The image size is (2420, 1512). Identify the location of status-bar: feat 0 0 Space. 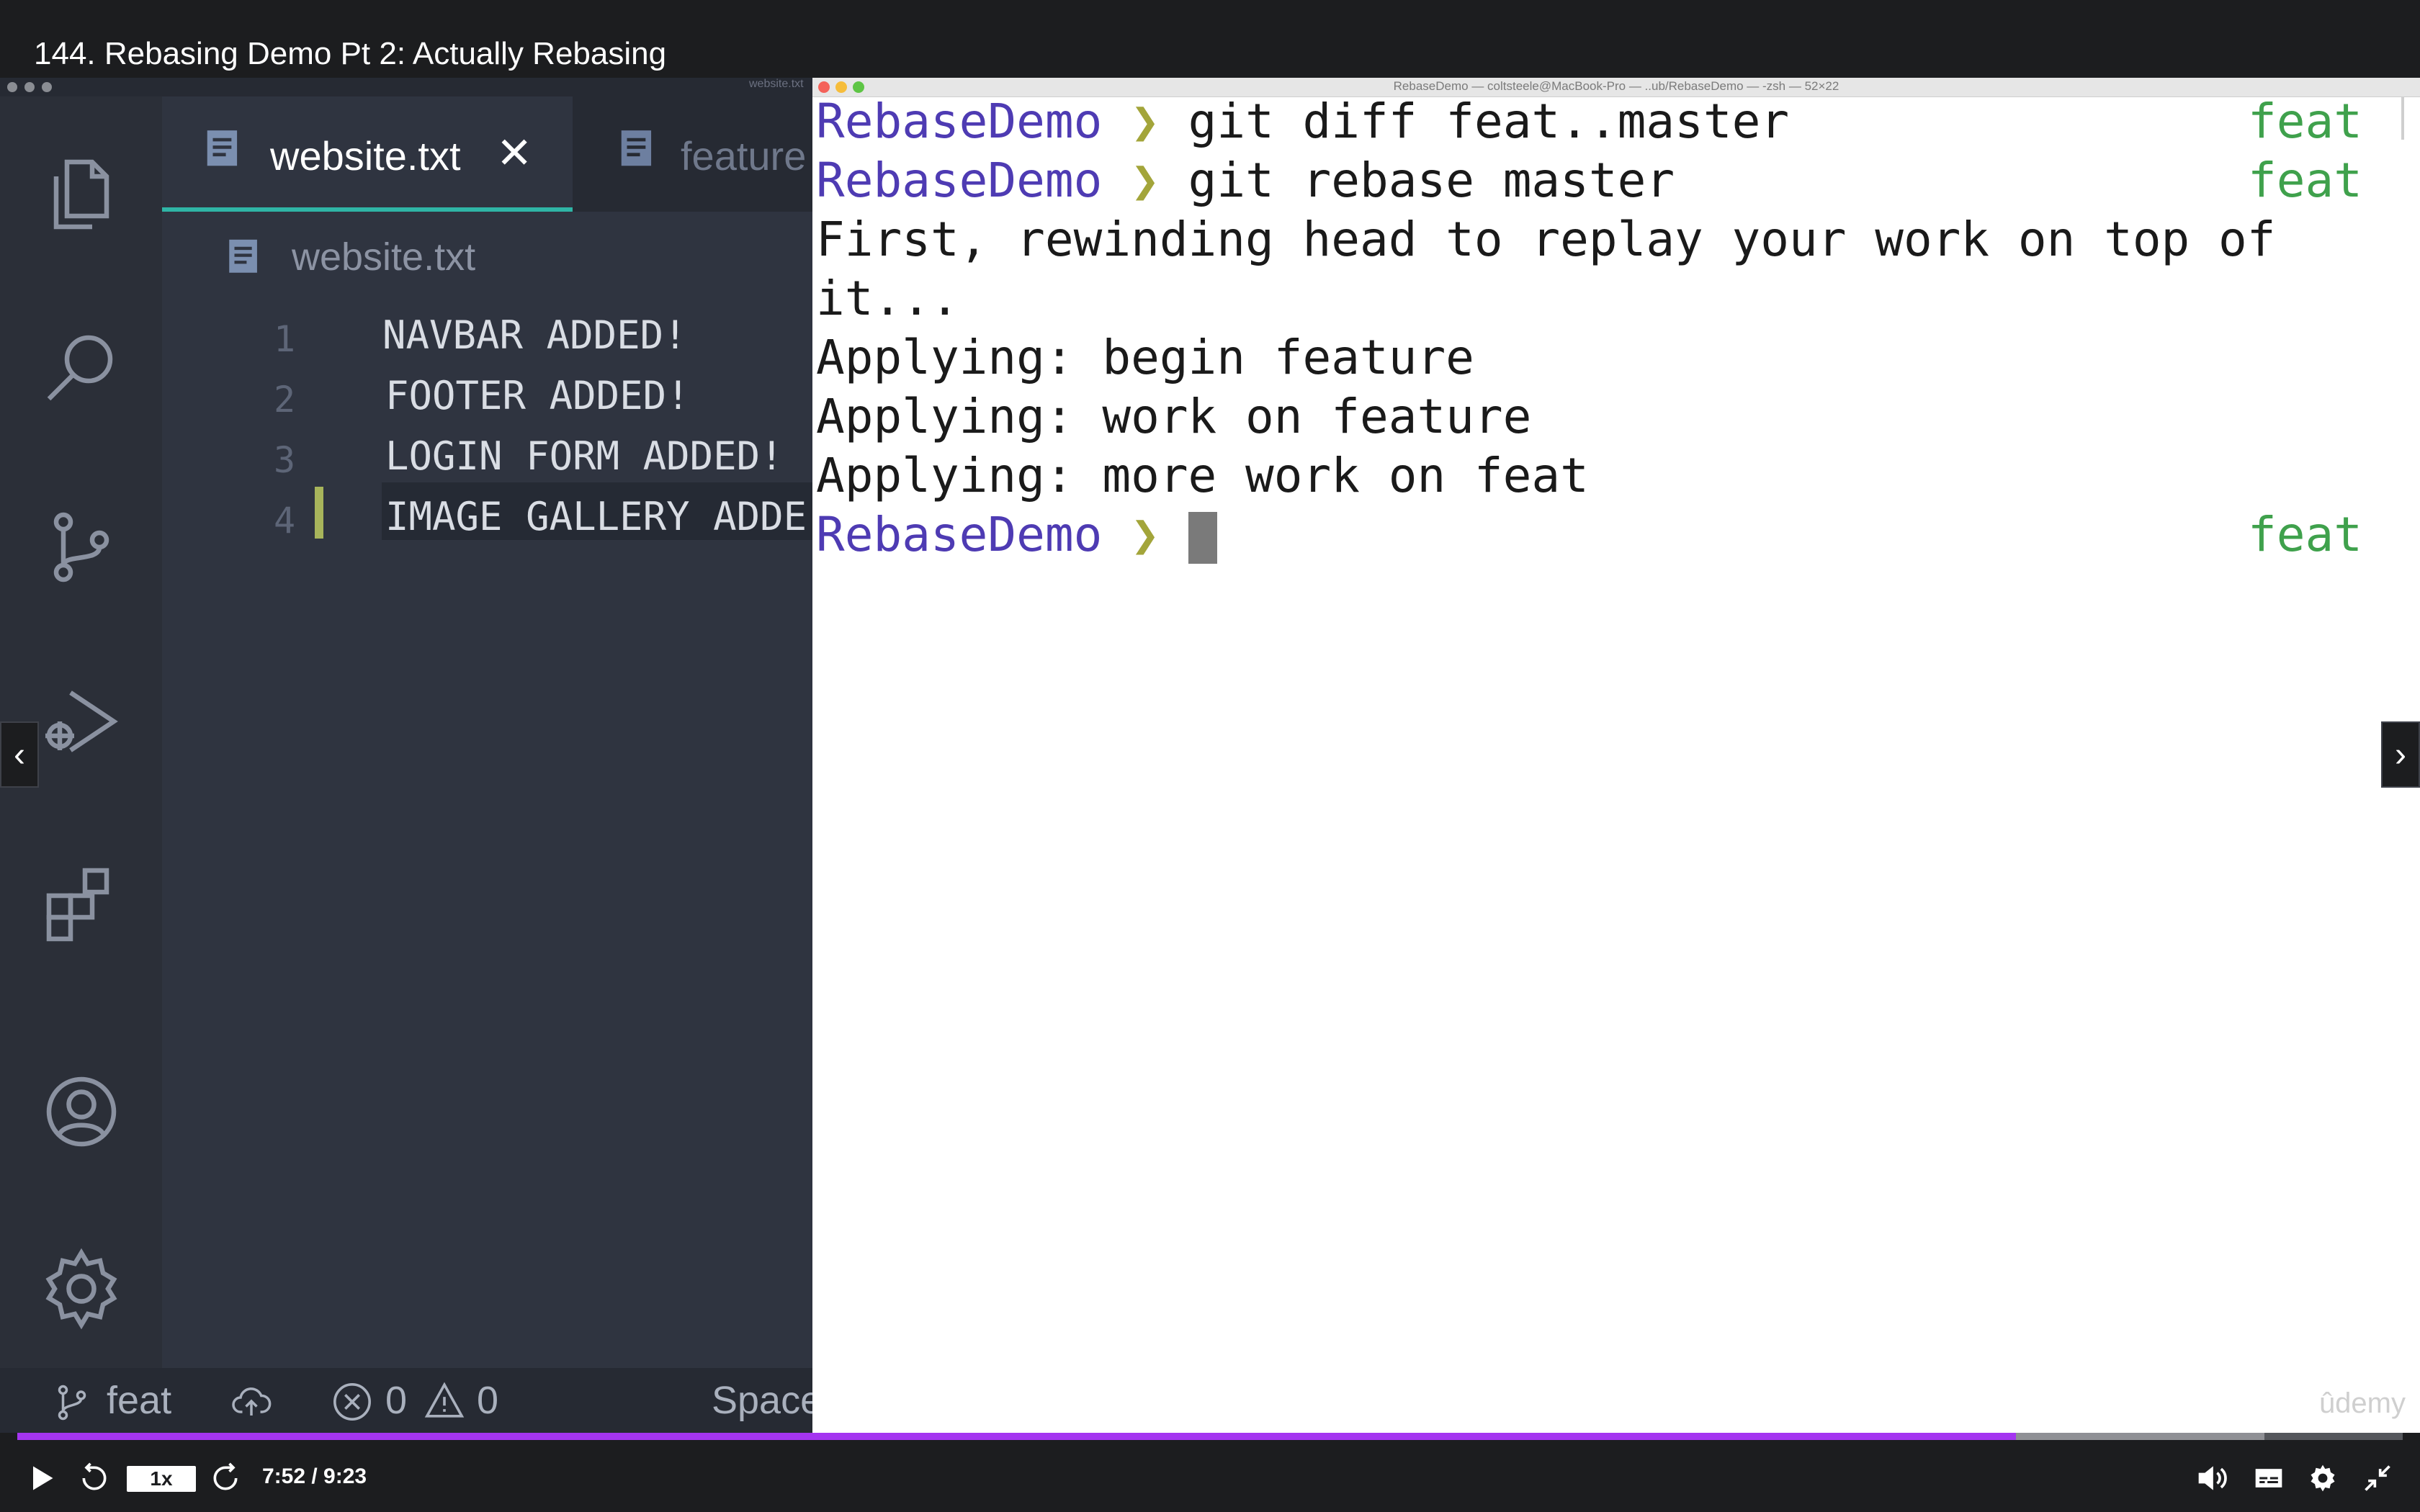
(411, 1400).